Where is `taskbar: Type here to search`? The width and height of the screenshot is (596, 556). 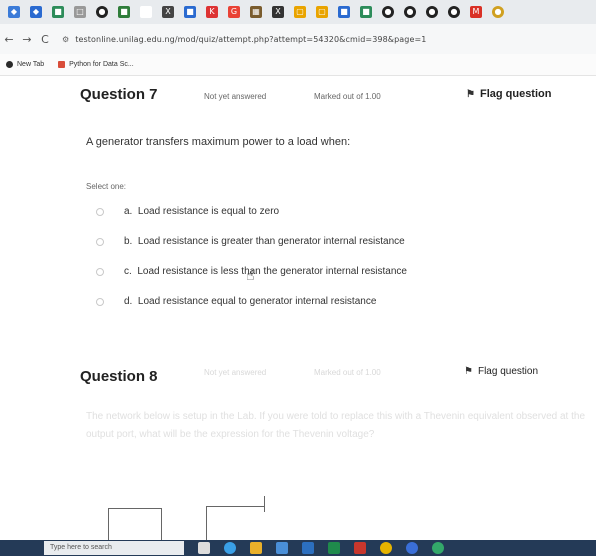 taskbar: Type here to search is located at coordinates (298, 548).